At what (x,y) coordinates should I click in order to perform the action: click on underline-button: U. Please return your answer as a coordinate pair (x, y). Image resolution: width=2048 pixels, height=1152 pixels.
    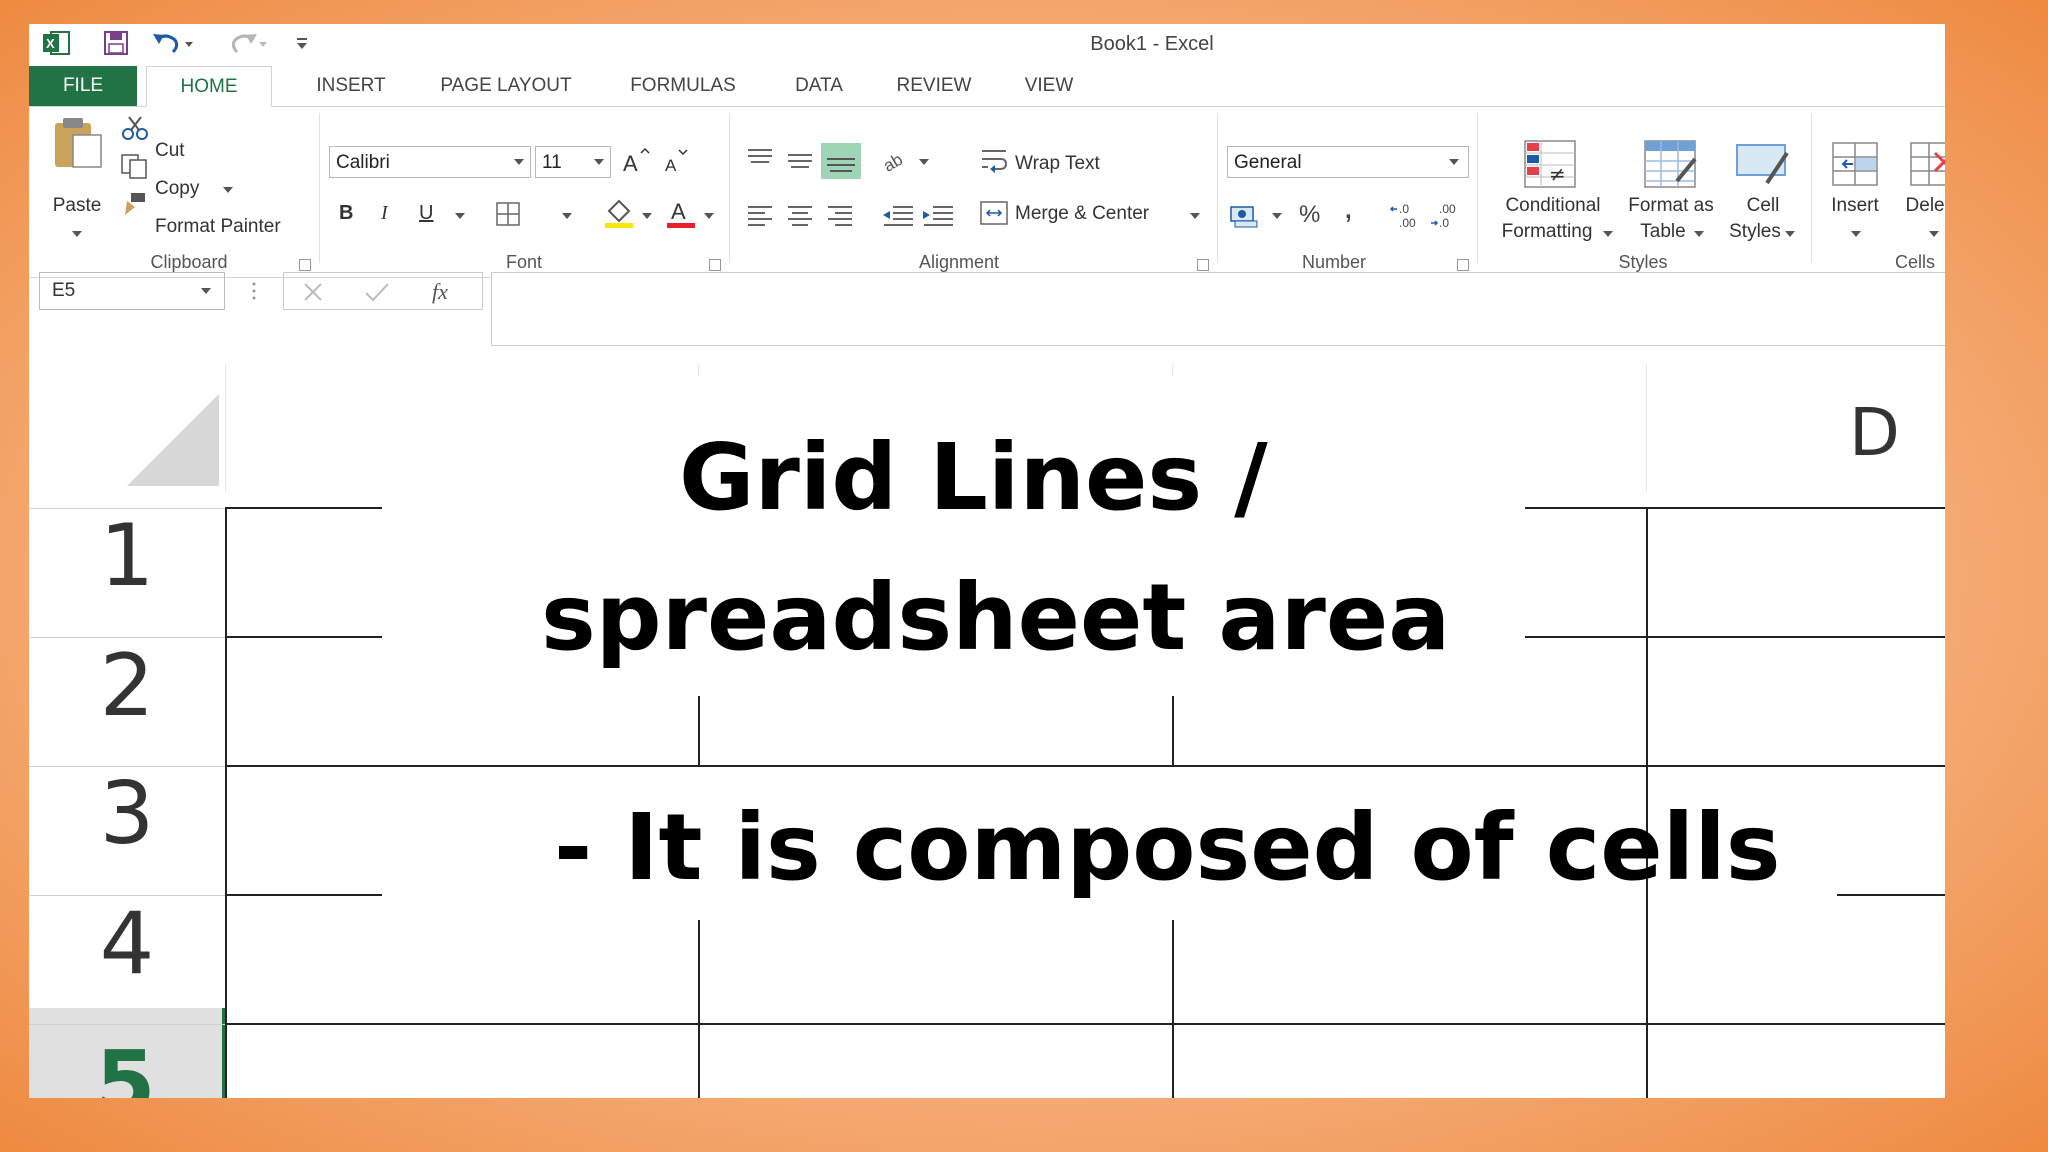
    Looking at the image, I should click on (426, 213).